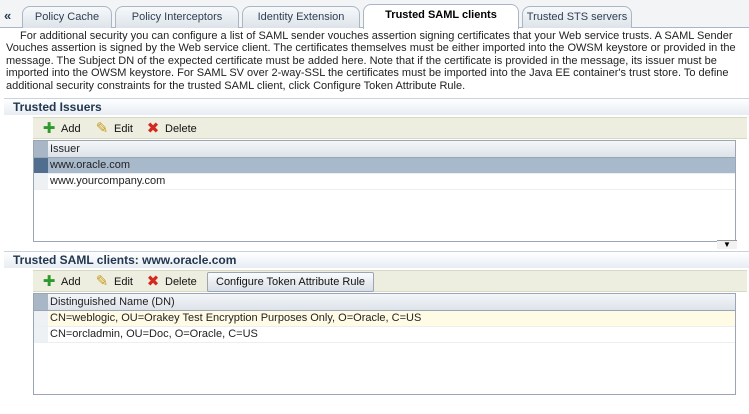 This screenshot has height=414, width=749. What do you see at coordinates (384, 302) in the screenshot?
I see `clients-table-header: Distinguished Name (DN)` at bounding box center [384, 302].